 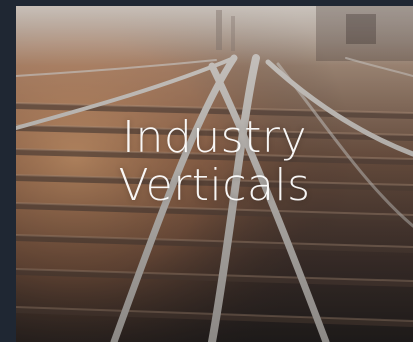 I want to click on tile-title-line-2: Verticals, so click(x=214, y=185).